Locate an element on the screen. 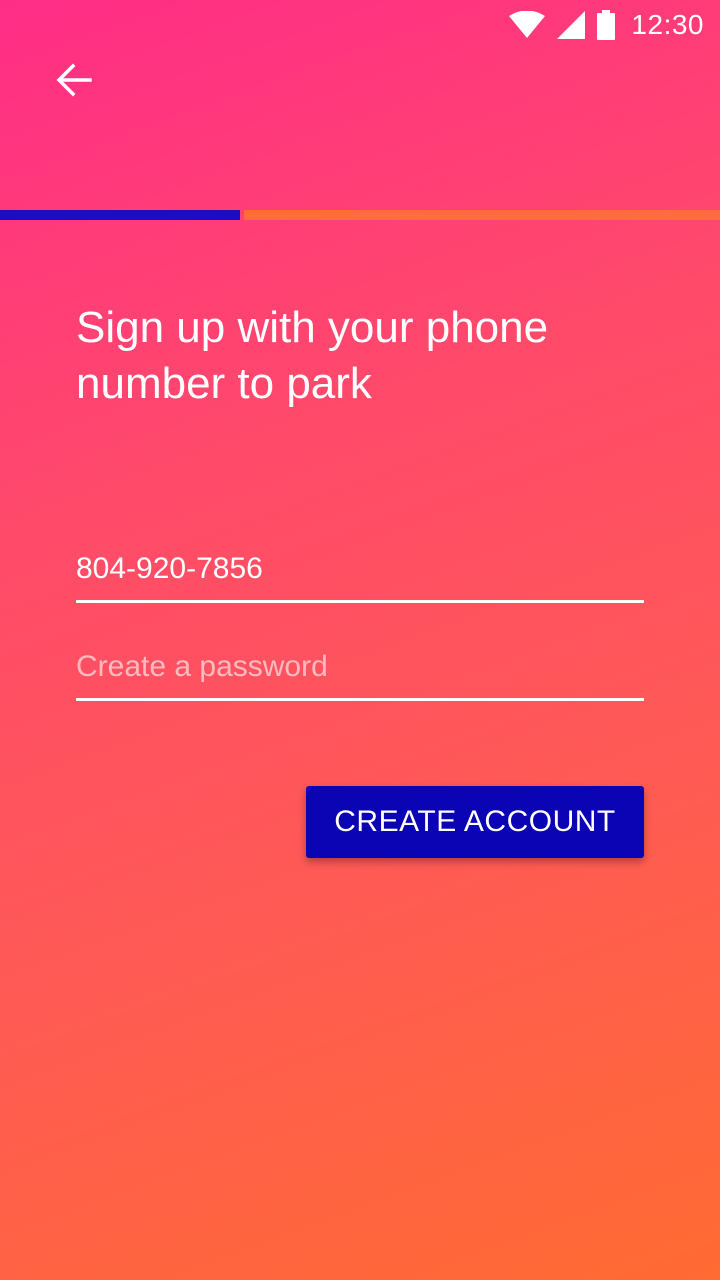 The image size is (720, 1280). wifi-icon is located at coordinates (527, 24).